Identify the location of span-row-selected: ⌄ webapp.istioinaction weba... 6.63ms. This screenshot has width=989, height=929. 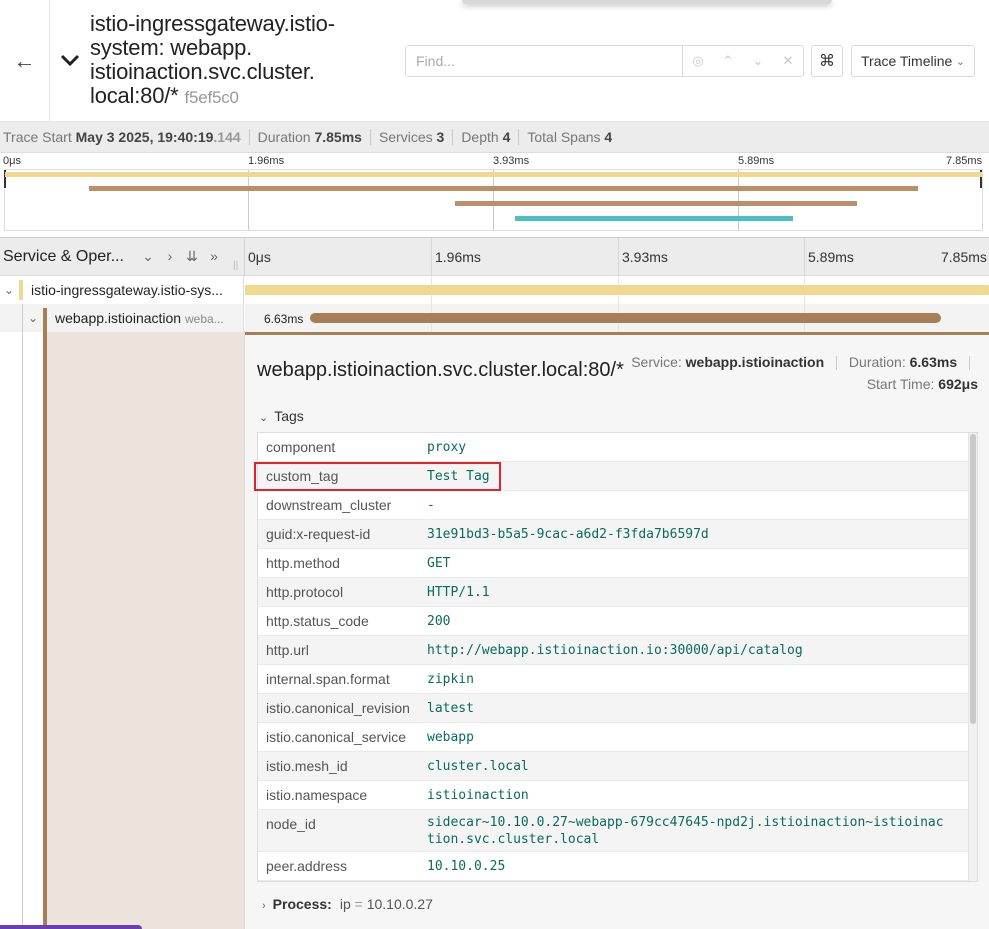
(494, 318).